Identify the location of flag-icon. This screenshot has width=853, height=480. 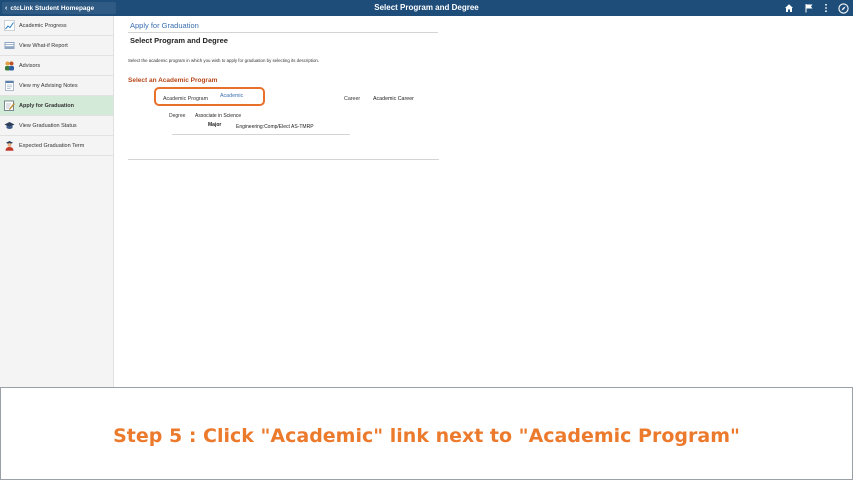
(809, 8).